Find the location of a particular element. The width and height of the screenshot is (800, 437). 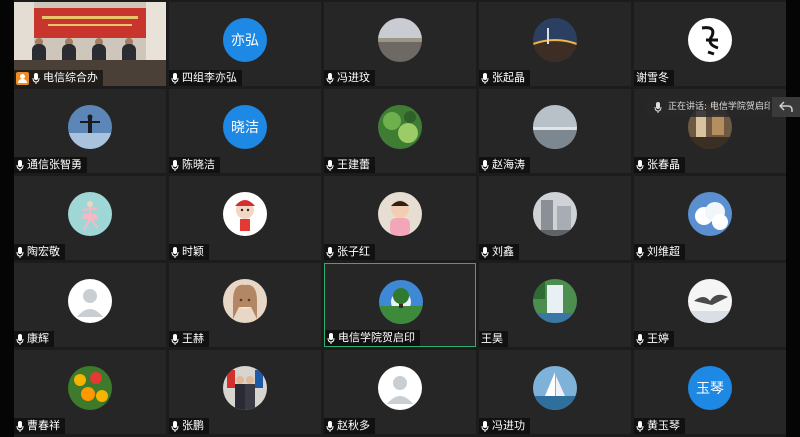

participant-tile: 亦弘四组李亦弘 is located at coordinates (245, 44).